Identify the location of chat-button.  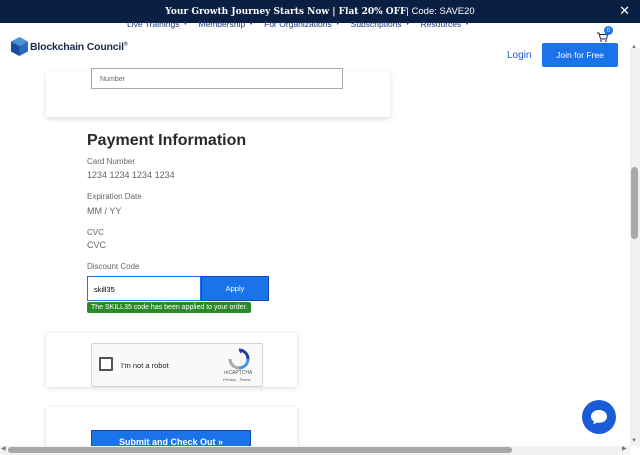
(599, 417).